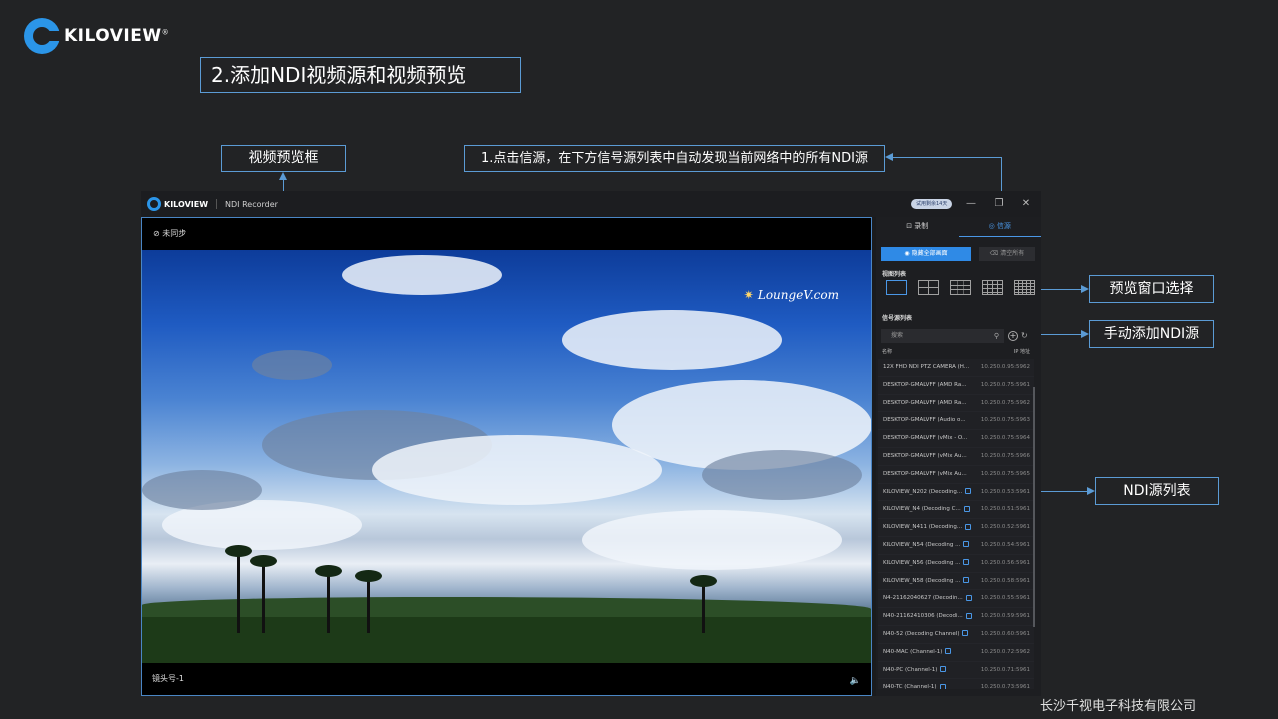 This screenshot has width=1278, height=719. Describe the element at coordinates (1034, 507) in the screenshot. I see `scrollbar` at that location.